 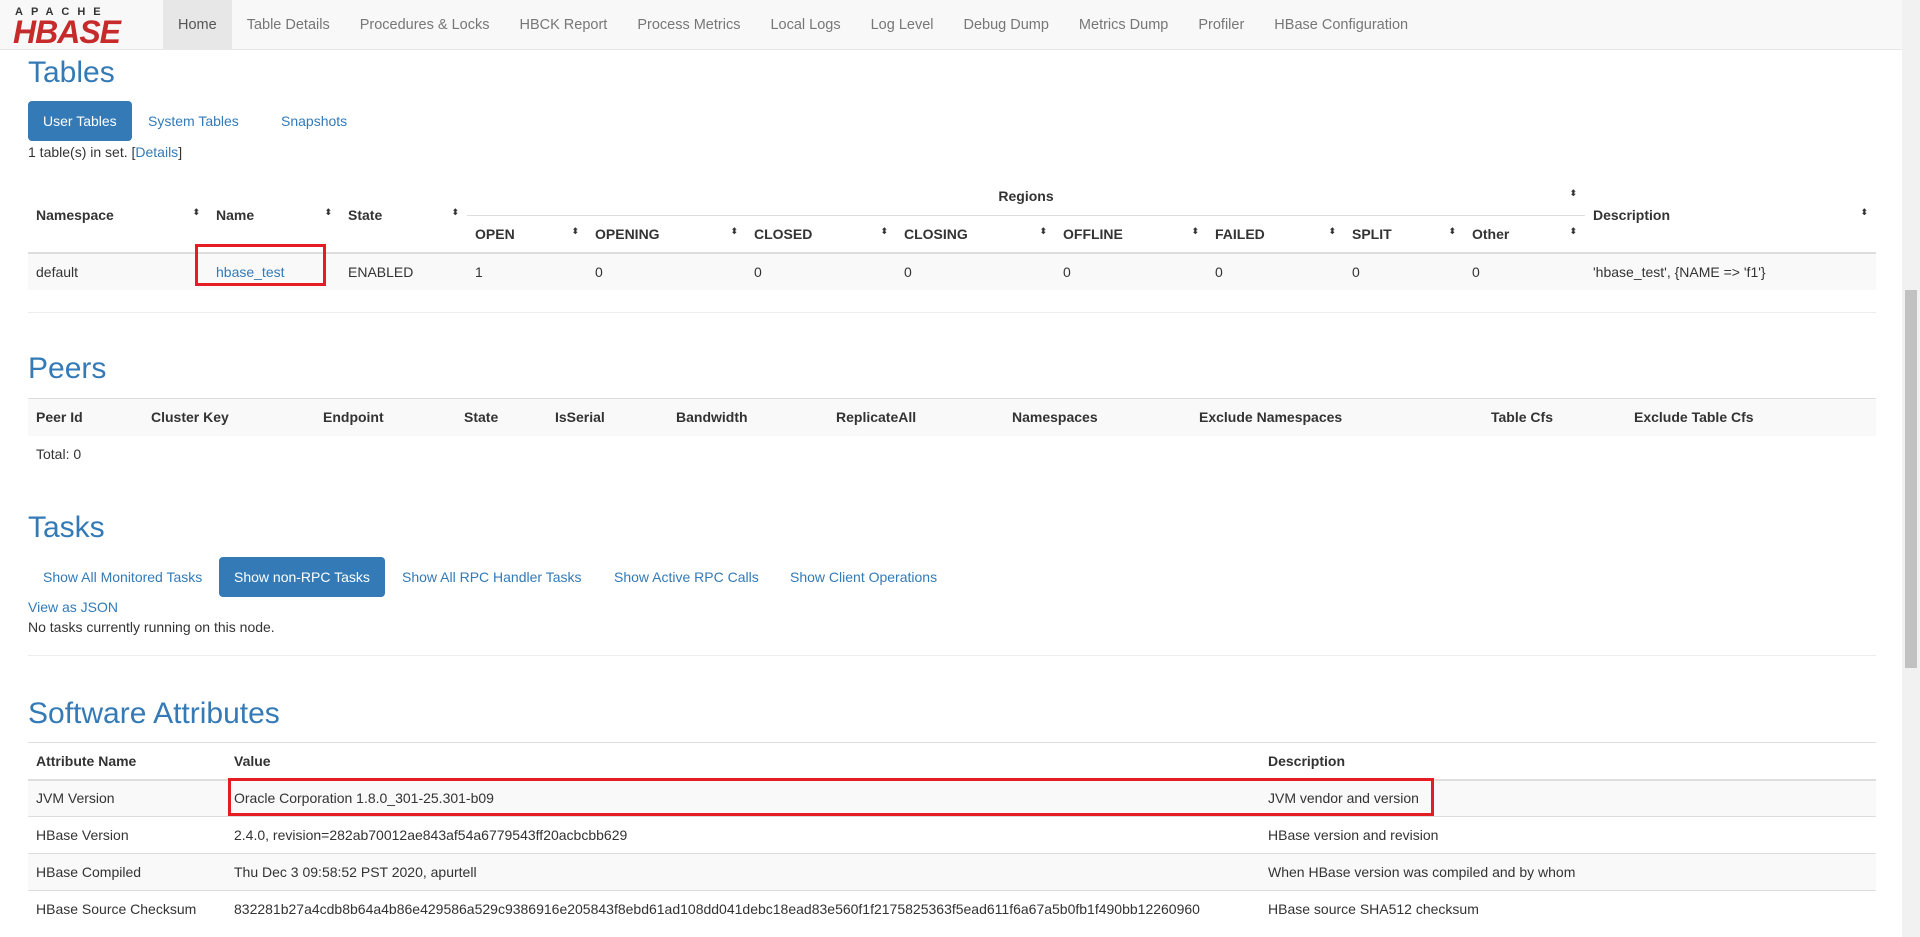 I want to click on peers-title: Peers, so click(x=67, y=368).